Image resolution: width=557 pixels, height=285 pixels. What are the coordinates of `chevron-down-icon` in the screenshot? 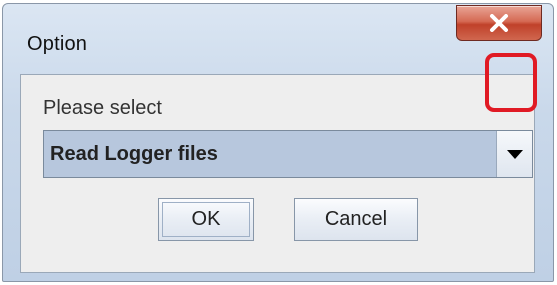 It's located at (514, 154).